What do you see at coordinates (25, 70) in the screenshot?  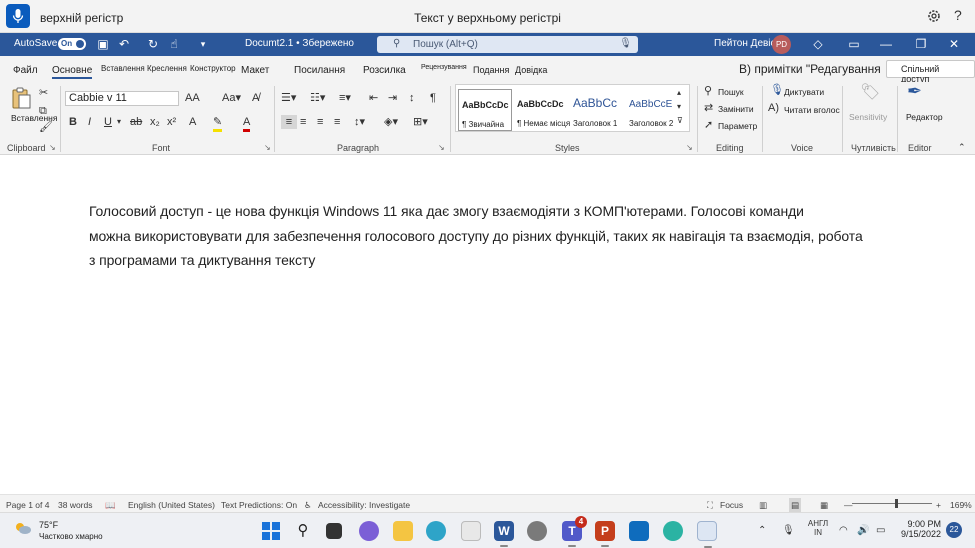 I see `tab-file: Файл` at bounding box center [25, 70].